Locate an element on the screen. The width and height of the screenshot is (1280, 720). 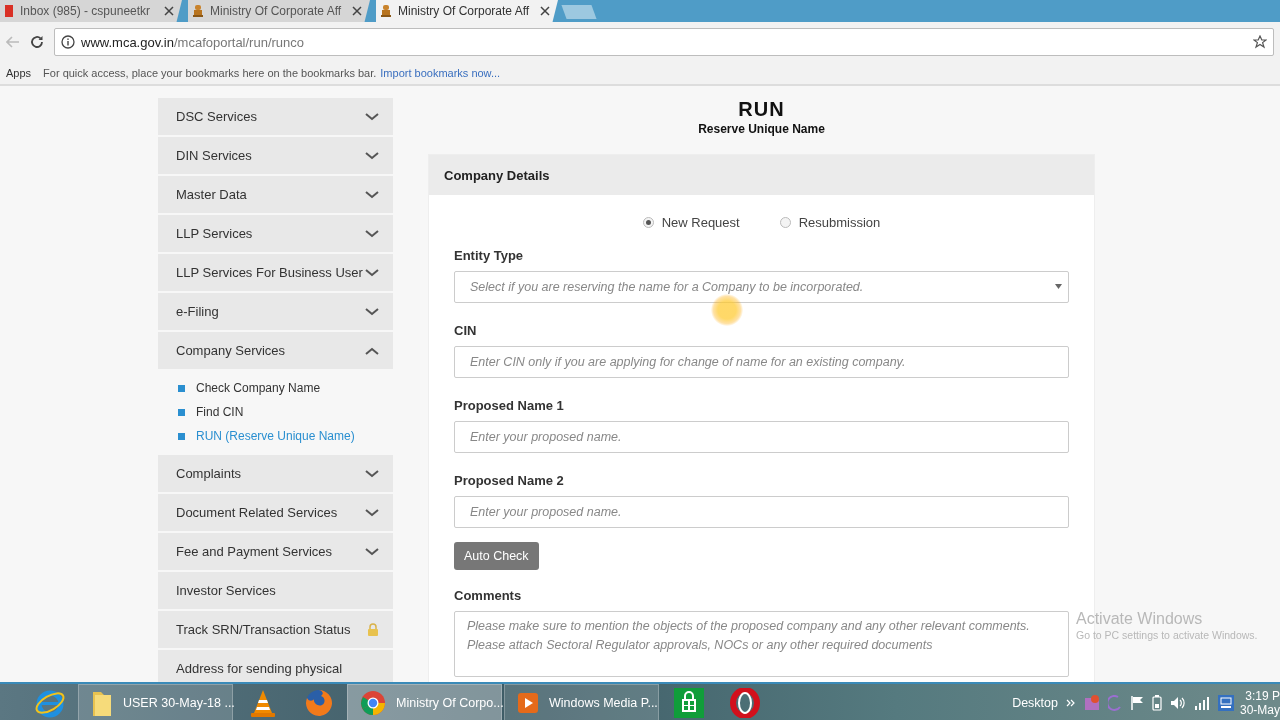
sidebar-item-label: Investor Services is located at coordinates (226, 590).